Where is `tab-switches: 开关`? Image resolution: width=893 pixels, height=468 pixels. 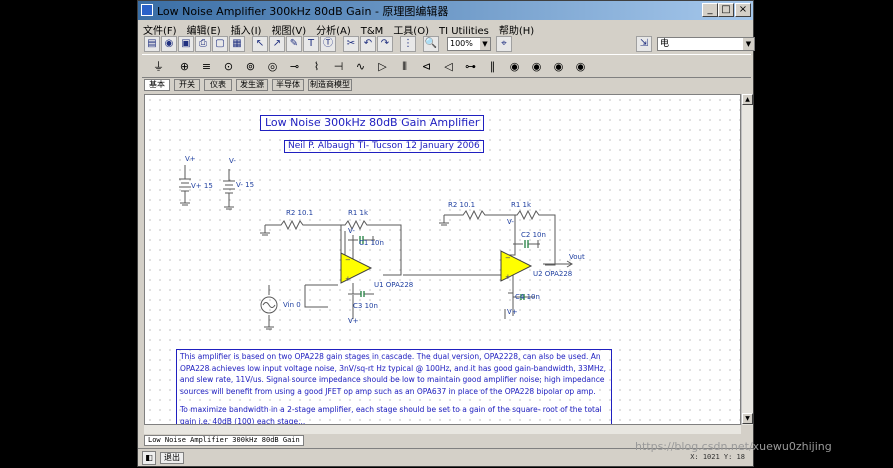 tab-switches: 开关 is located at coordinates (187, 85).